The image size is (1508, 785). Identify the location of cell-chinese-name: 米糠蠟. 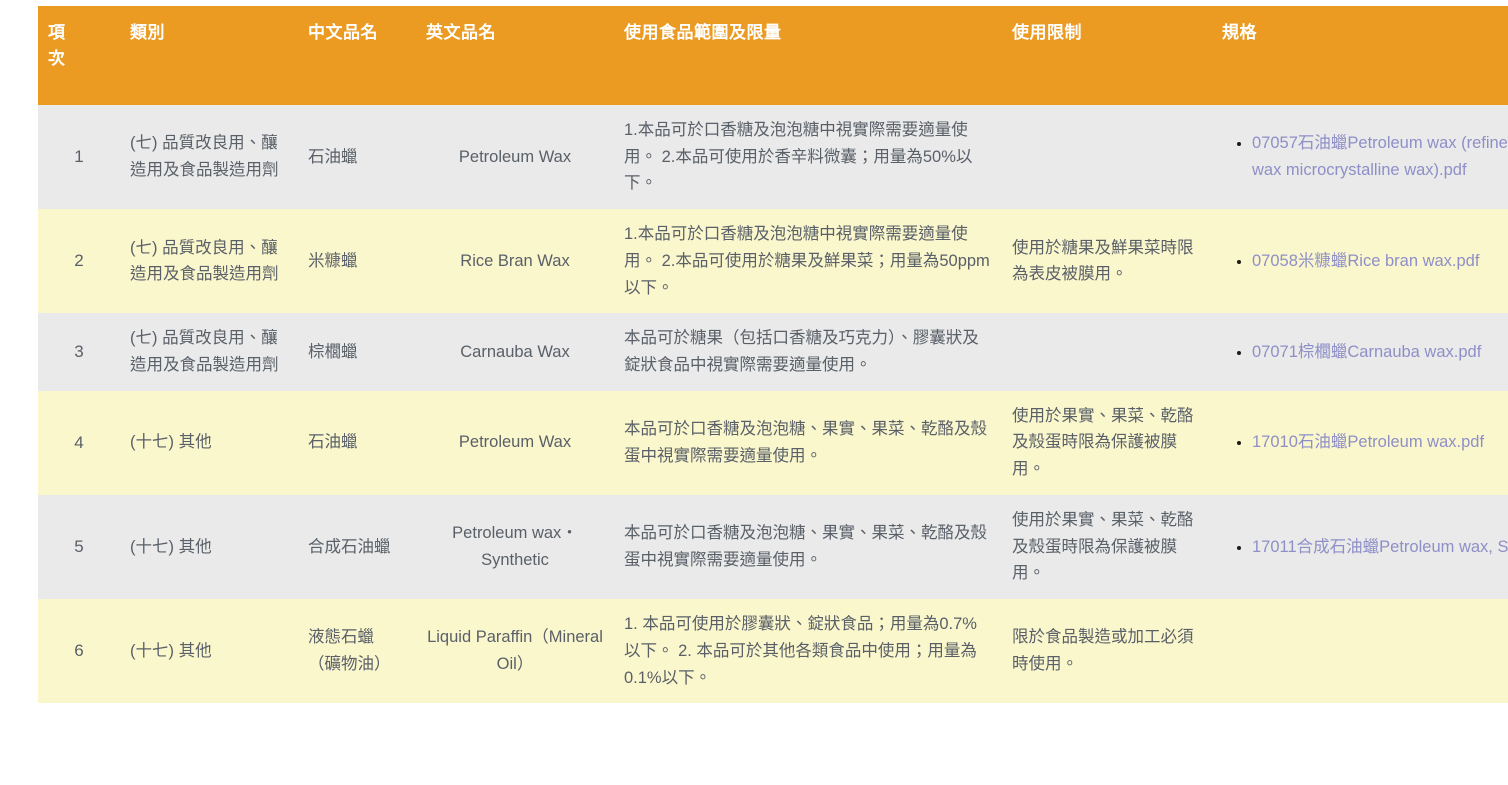
(357, 261).